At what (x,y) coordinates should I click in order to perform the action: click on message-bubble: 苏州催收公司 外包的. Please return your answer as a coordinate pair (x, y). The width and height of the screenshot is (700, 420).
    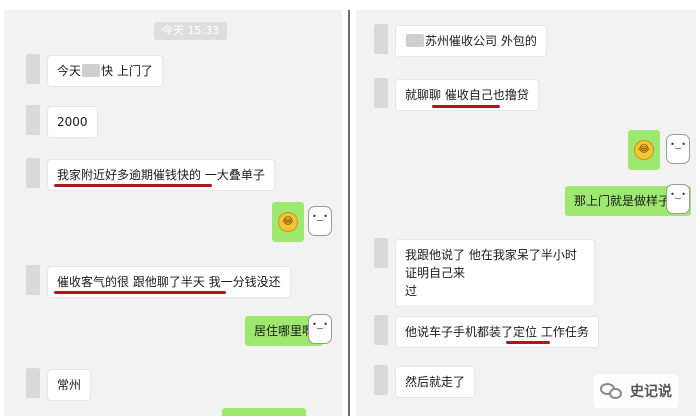
    Looking at the image, I should click on (471, 41).